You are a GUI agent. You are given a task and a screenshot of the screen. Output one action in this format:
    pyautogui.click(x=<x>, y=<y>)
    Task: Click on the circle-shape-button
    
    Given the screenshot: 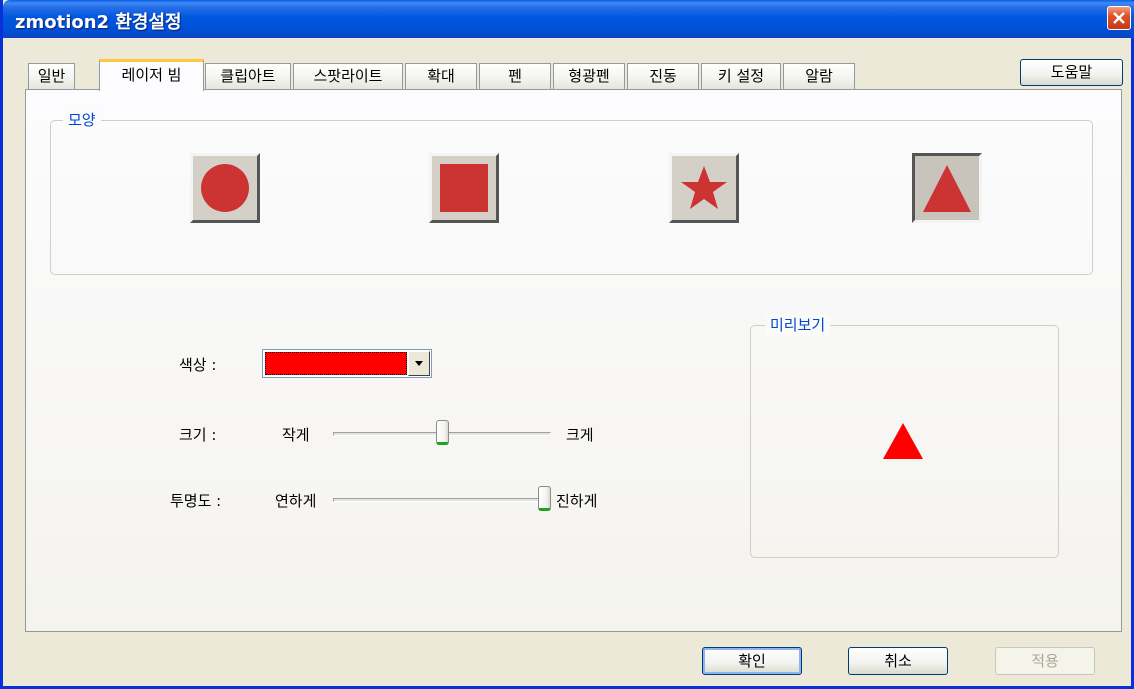 What is the action you would take?
    pyautogui.click(x=225, y=188)
    